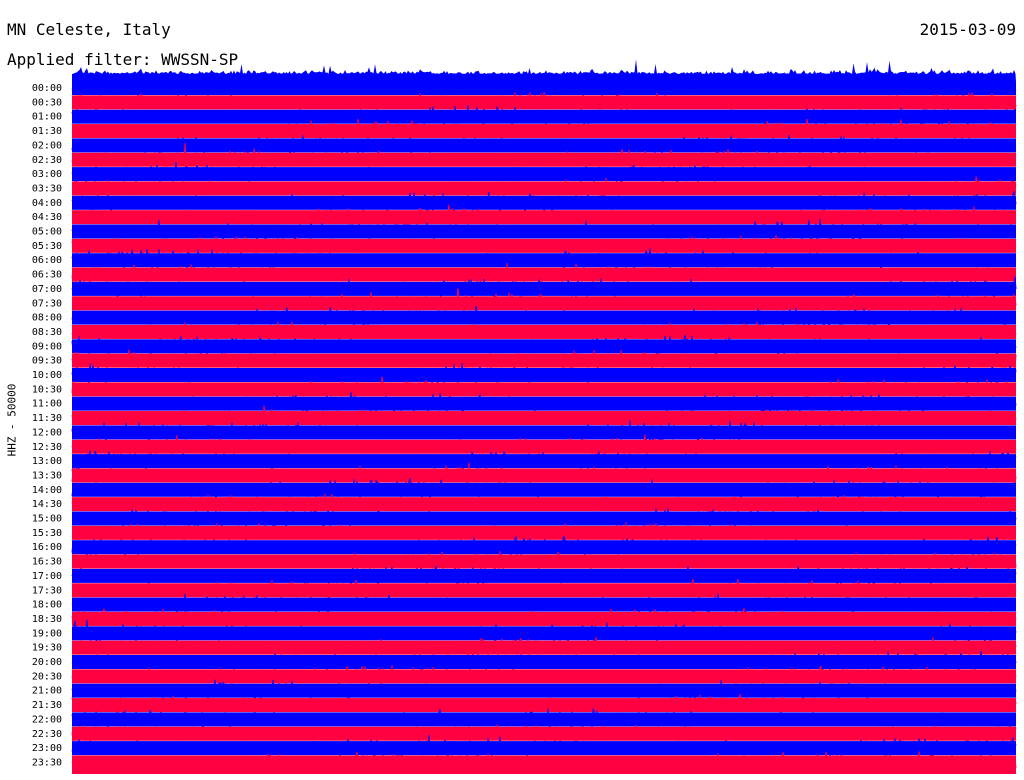 This screenshot has width=1024, height=780. What do you see at coordinates (47, 648) in the screenshot?
I see `time-label-19:30: 19:30` at bounding box center [47, 648].